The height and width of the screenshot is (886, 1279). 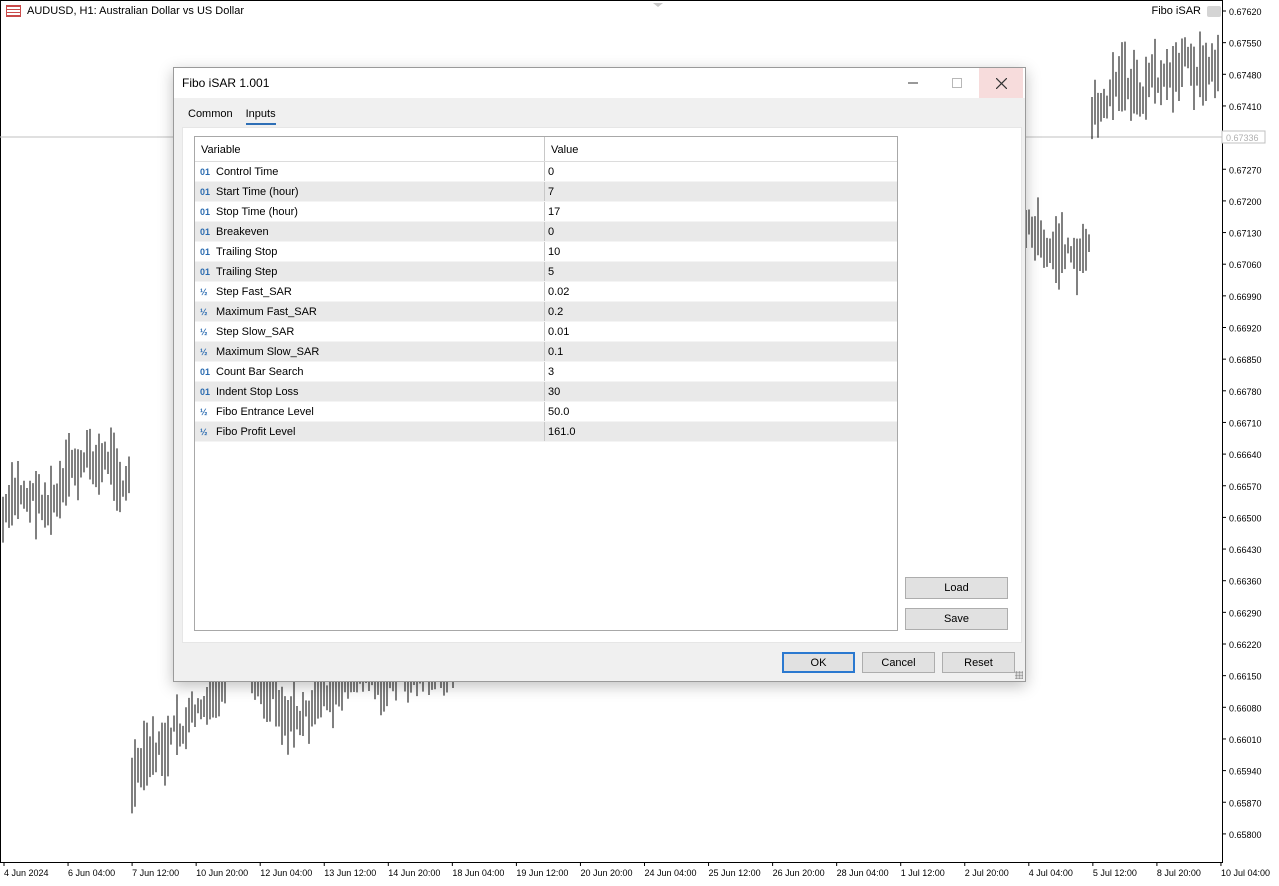 I want to click on current-price-label: 0.67336, so click(x=1242, y=138).